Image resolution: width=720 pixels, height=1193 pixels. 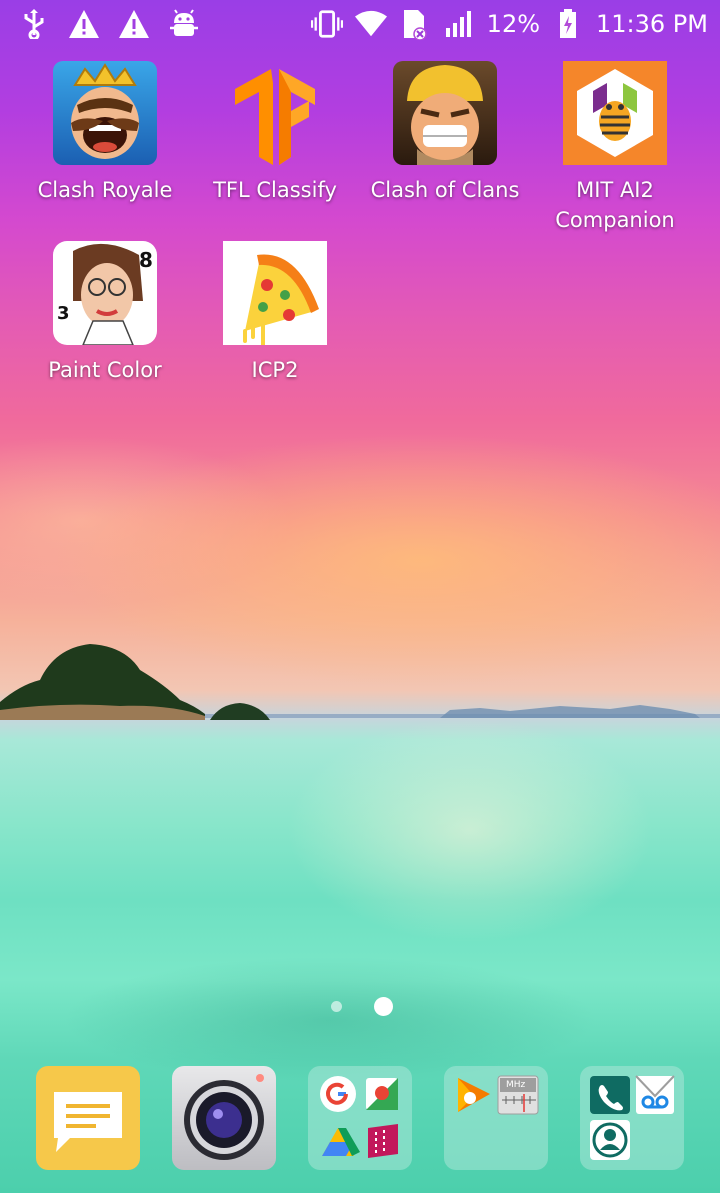 What do you see at coordinates (105, 113) in the screenshot?
I see `clash-royale-icon` at bounding box center [105, 113].